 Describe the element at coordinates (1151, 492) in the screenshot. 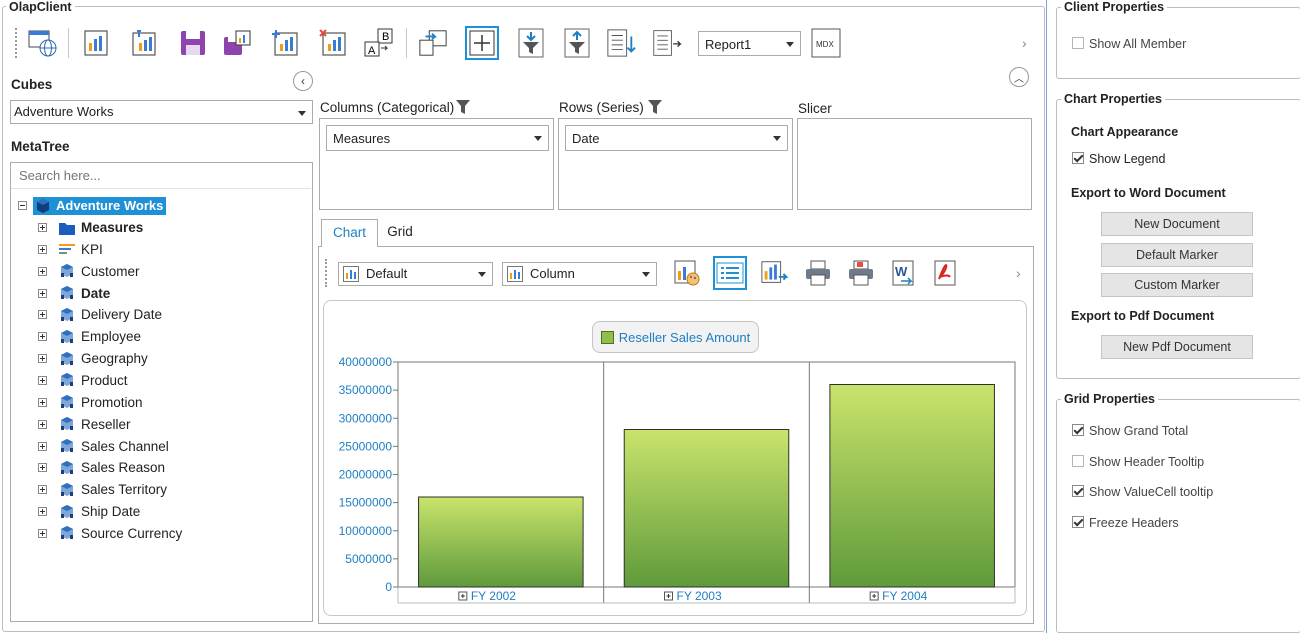

I see `grid-option-label: Show ValueCell tooltip` at that location.